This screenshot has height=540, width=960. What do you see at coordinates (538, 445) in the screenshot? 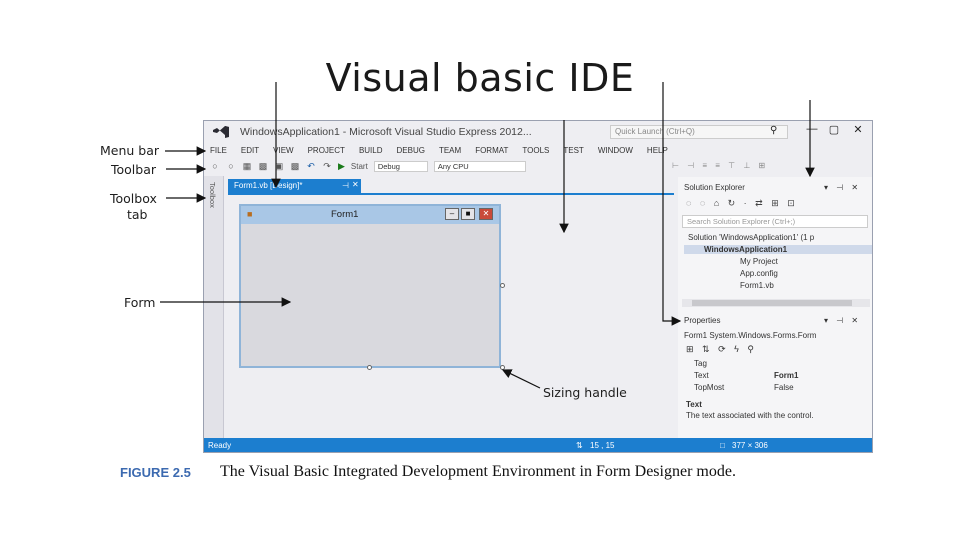
I see `status-bar: Ready ⇅ 15 , 15 □ 377 × 306` at bounding box center [538, 445].